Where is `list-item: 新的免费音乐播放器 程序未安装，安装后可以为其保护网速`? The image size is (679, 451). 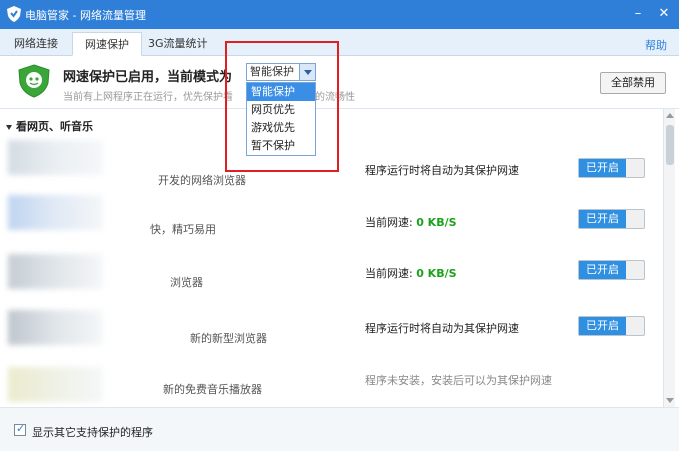 list-item: 新的免费音乐播放器 程序未安装，安装后可以为其保护网速 is located at coordinates (331, 382).